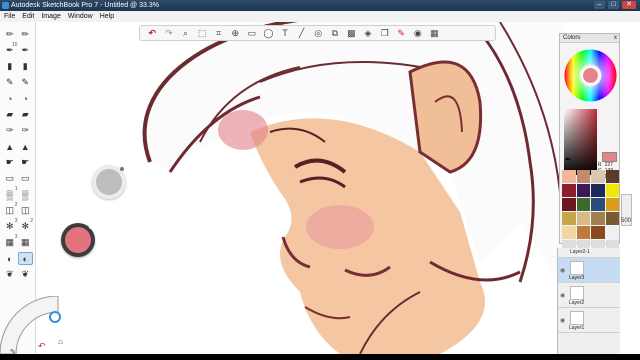 This screenshot has height=360, width=640. I want to click on brush-slot: ✻ 3, so click(10, 225).